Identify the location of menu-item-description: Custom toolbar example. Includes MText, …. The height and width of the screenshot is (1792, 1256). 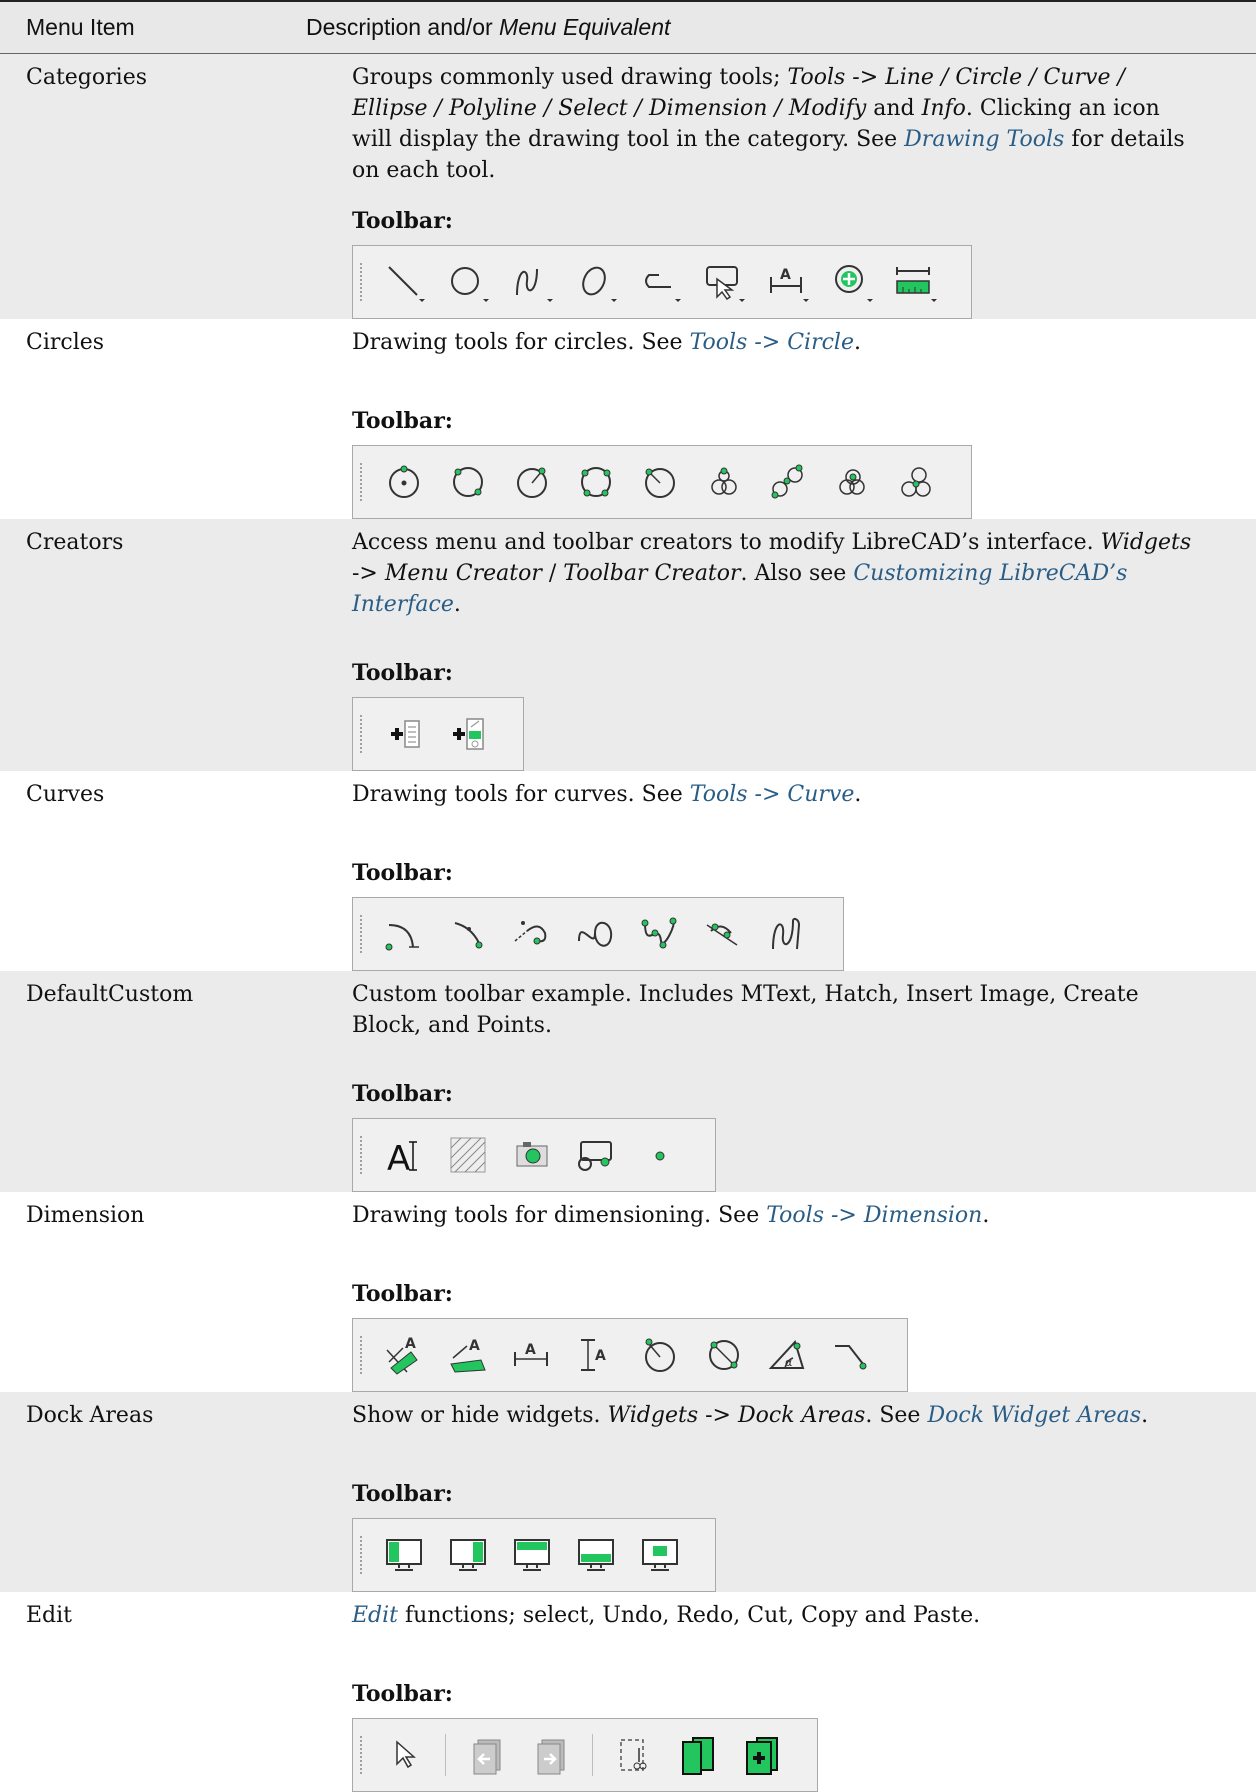
(768, 1081).